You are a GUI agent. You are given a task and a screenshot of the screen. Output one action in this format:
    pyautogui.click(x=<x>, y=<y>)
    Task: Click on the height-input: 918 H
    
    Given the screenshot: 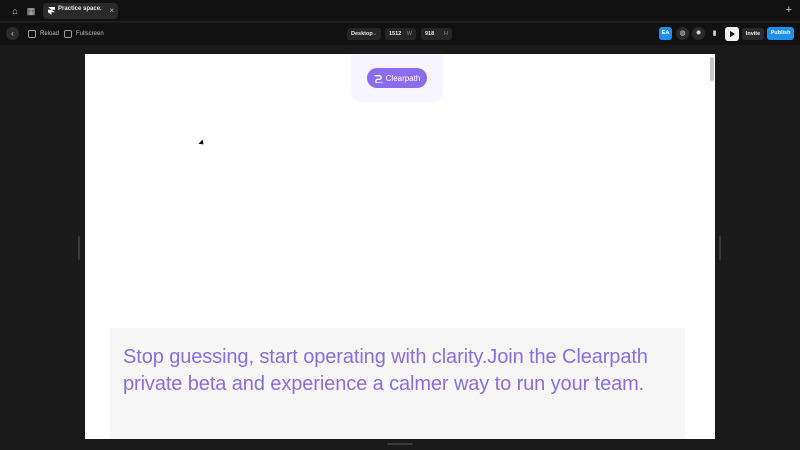 What is the action you would take?
    pyautogui.click(x=436, y=34)
    